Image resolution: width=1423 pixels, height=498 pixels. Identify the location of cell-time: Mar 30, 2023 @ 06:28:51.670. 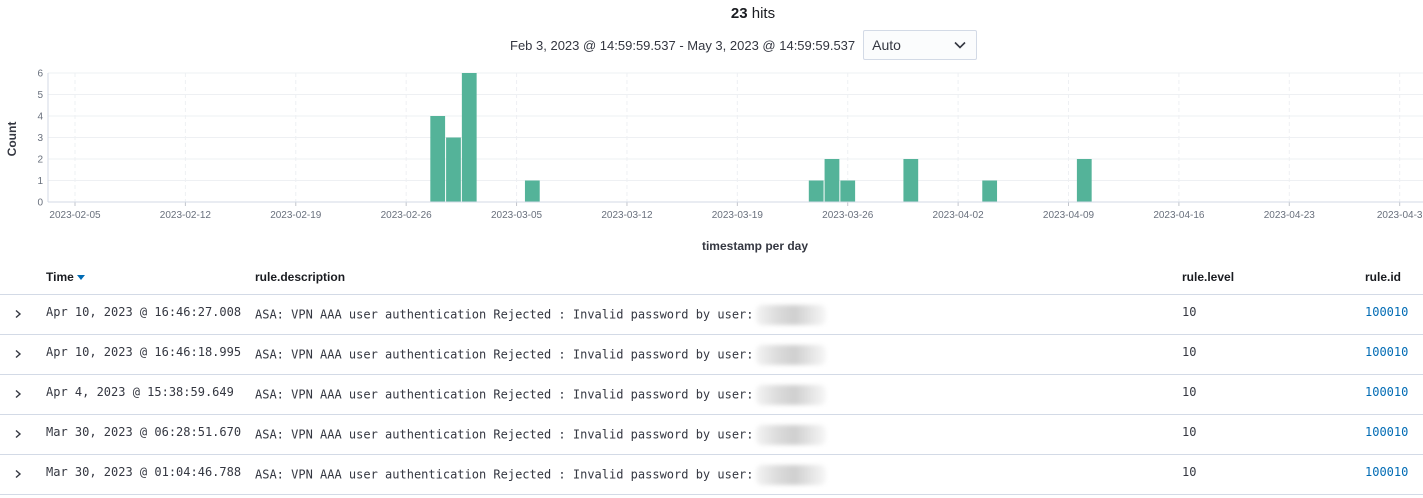
(144, 432).